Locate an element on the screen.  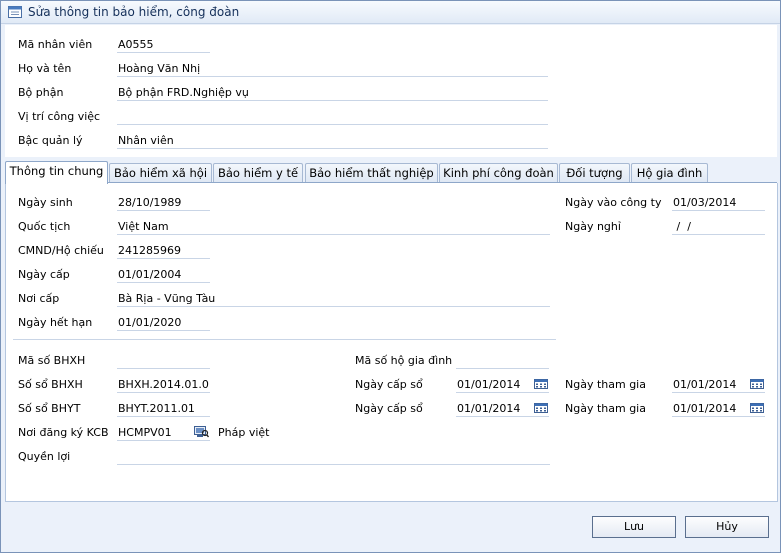
dob-label: Ngày sinh is located at coordinates (45, 202).